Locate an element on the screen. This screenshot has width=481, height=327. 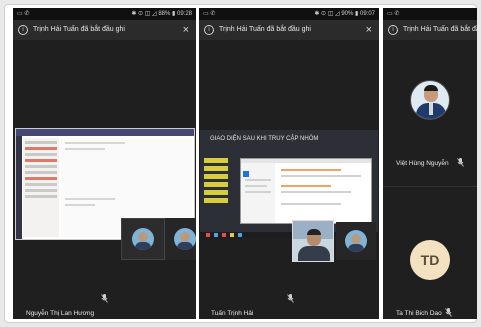
participant-name: Ta Thi Bich Dao is located at coordinates (419, 313).